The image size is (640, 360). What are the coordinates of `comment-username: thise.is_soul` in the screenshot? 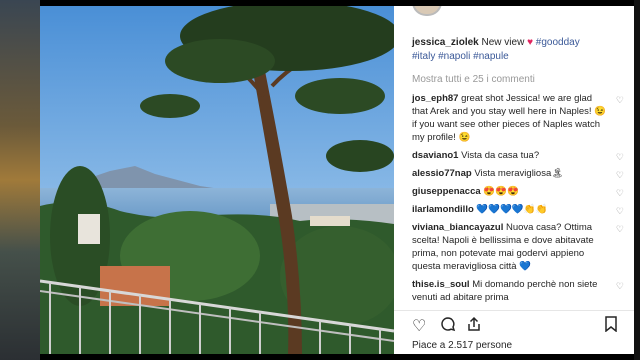 It's located at (441, 284).